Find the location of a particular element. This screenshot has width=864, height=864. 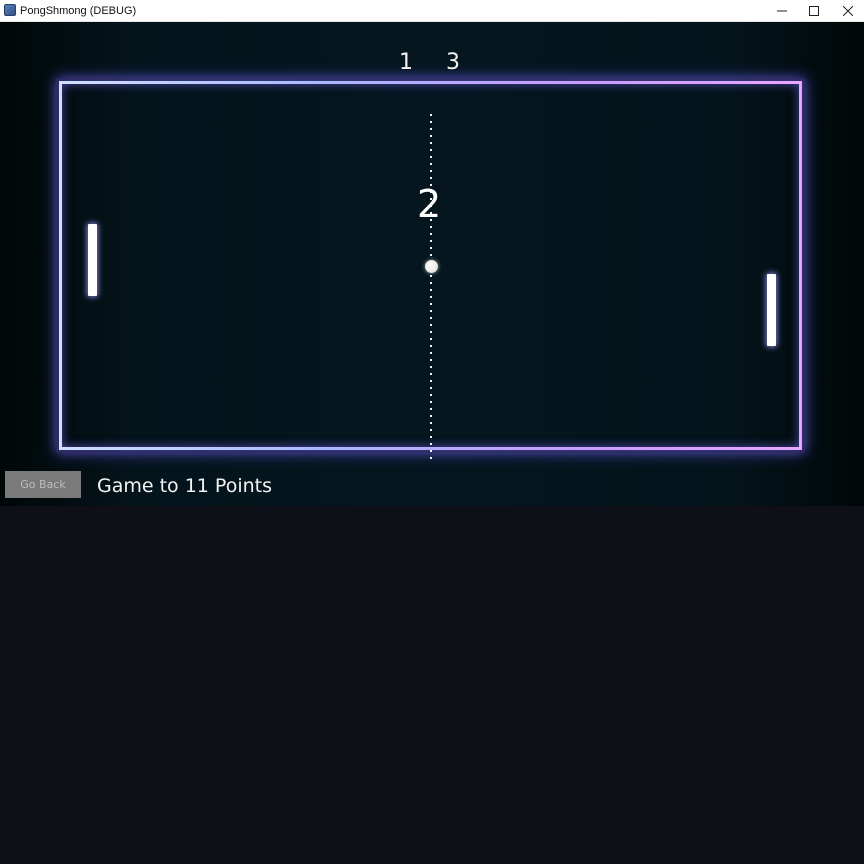

left-paddle is located at coordinates (92, 260).